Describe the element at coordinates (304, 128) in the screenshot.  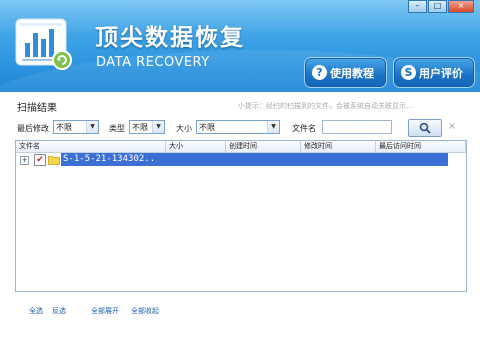
I see `filename-label: 文件名` at that location.